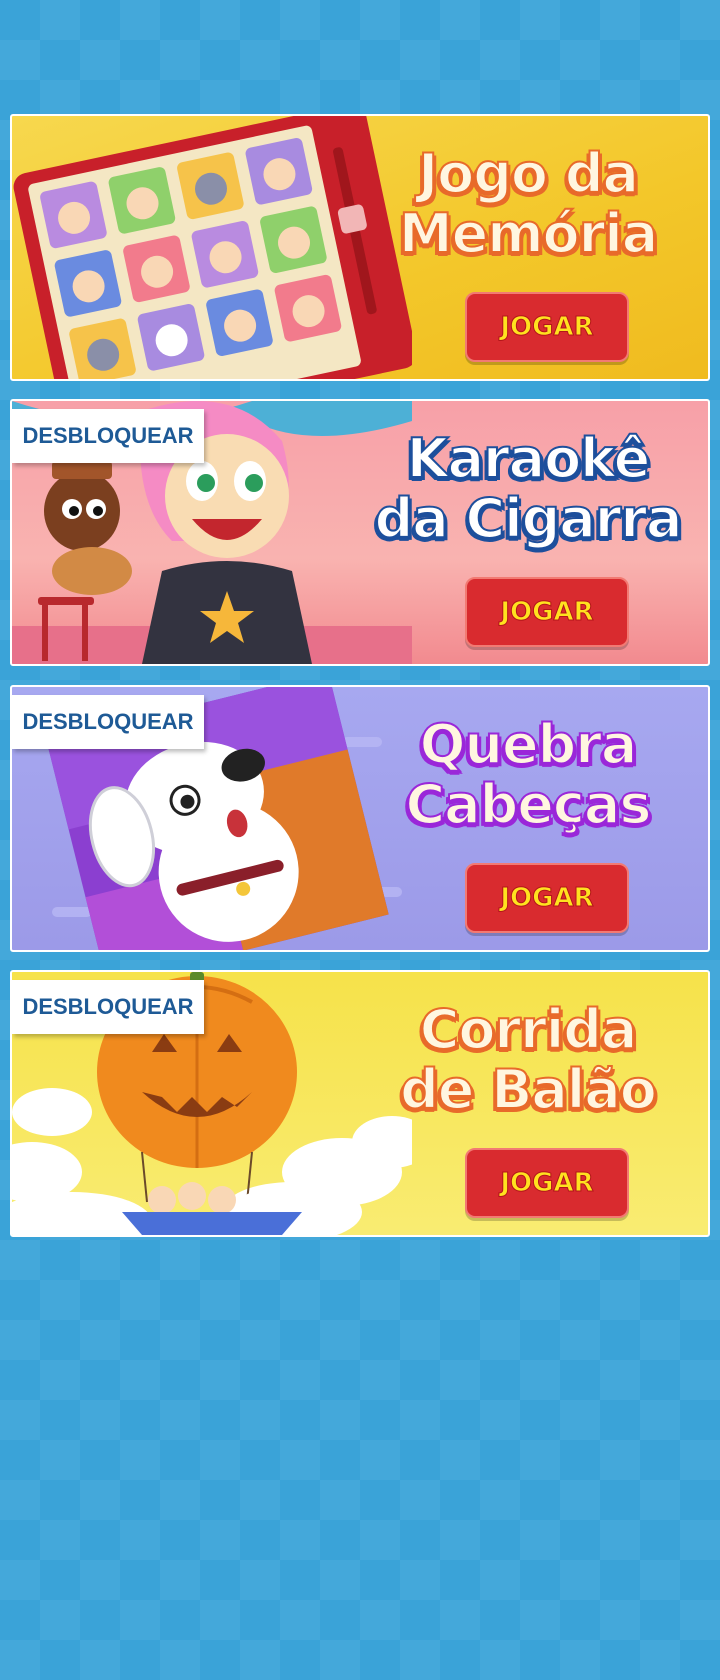  I want to click on game-title-line-1: Jogo da, so click(528, 173).